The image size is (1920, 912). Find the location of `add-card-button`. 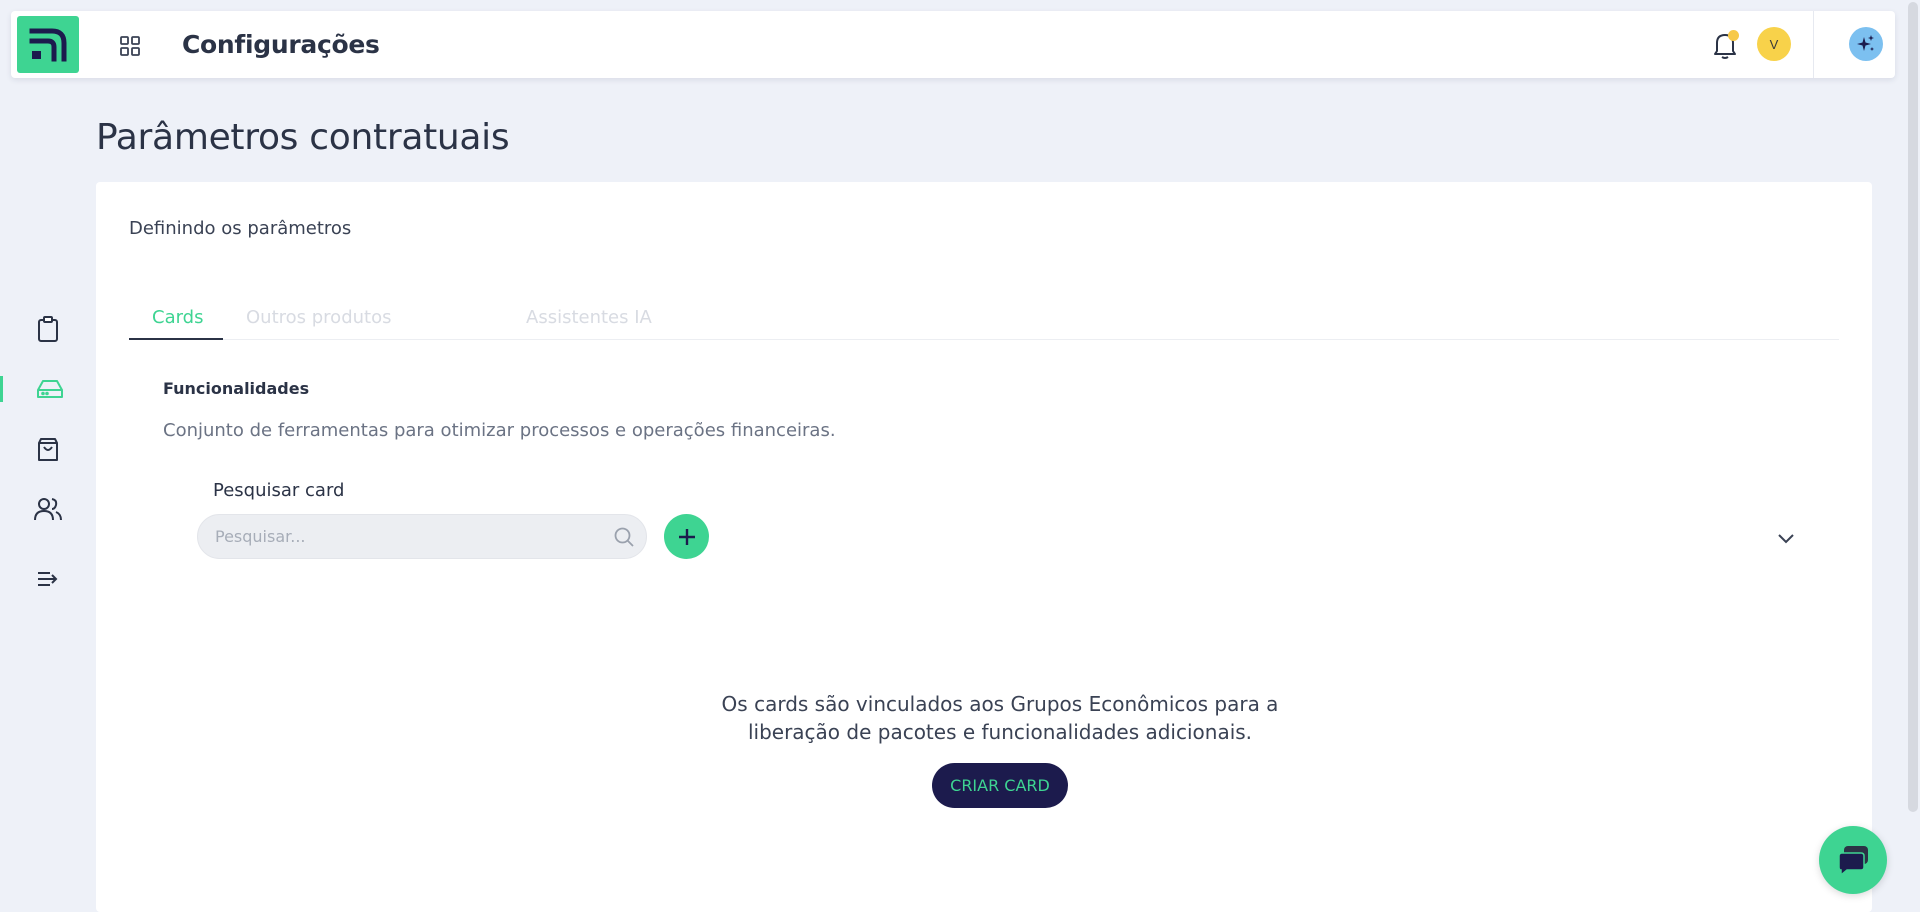

add-card-button is located at coordinates (686, 536).